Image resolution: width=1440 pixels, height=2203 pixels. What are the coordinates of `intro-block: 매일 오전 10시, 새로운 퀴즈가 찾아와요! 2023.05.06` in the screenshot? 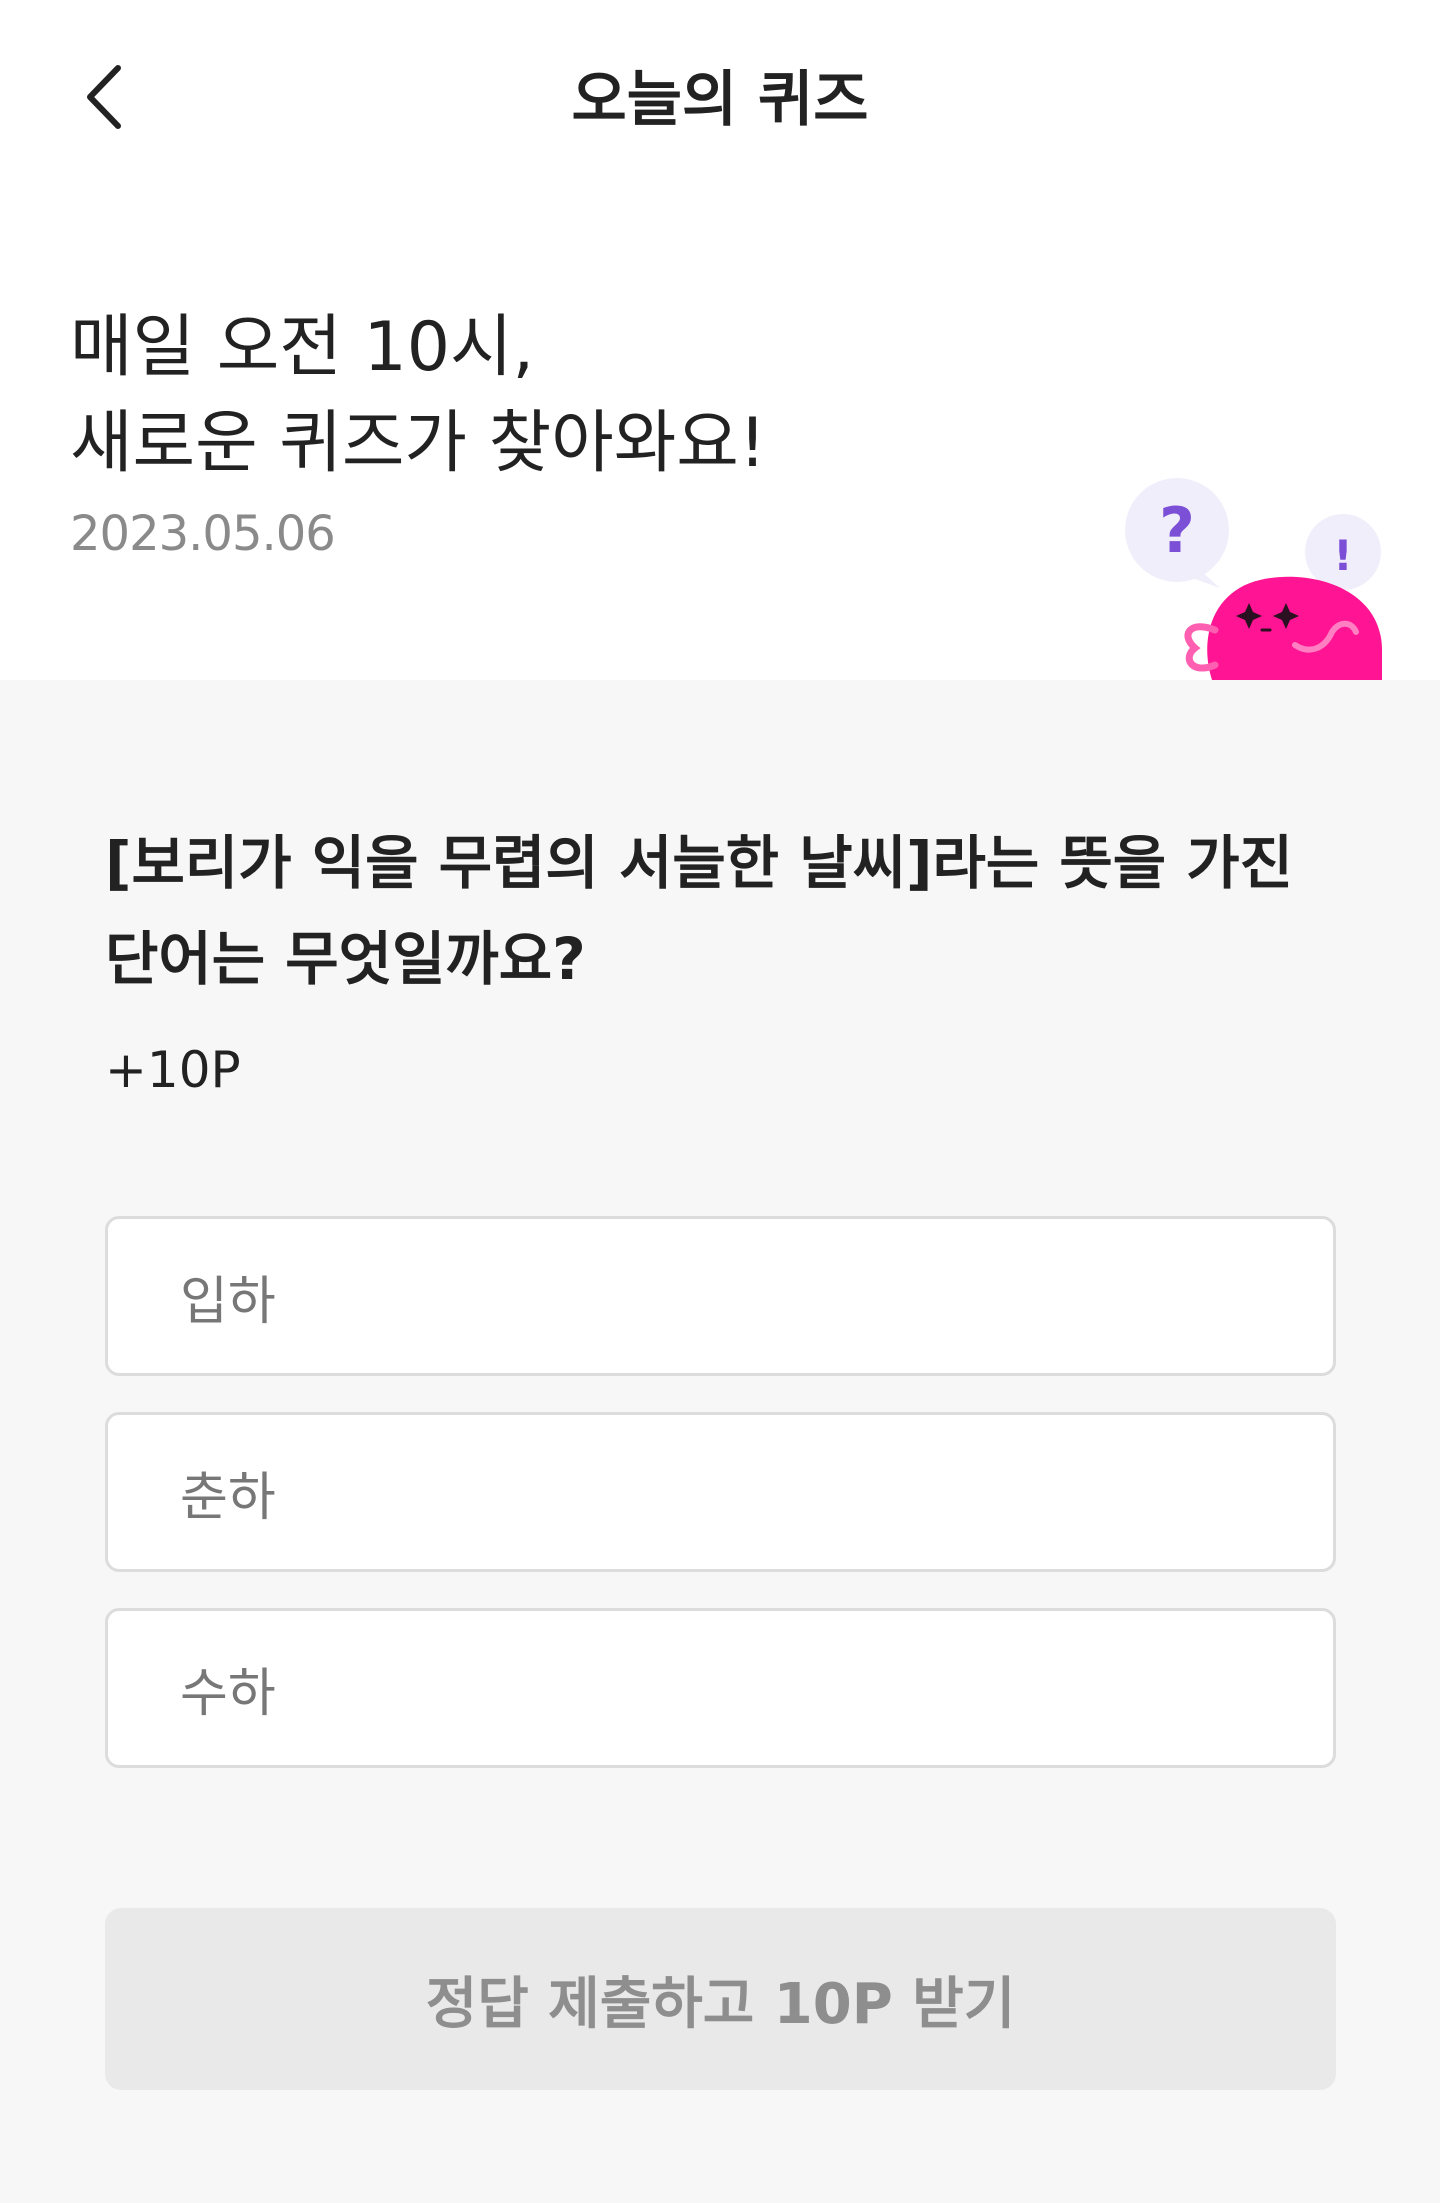 It's located at (570, 433).